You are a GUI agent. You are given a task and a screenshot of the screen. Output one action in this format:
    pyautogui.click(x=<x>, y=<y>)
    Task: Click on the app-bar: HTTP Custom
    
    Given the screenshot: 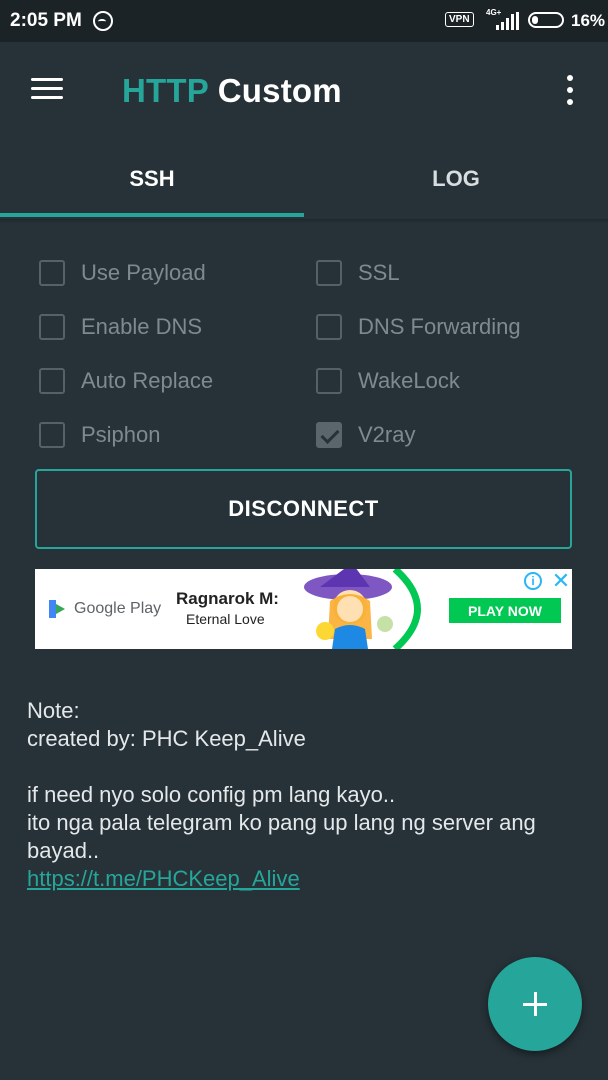 What is the action you would take?
    pyautogui.click(x=304, y=90)
    